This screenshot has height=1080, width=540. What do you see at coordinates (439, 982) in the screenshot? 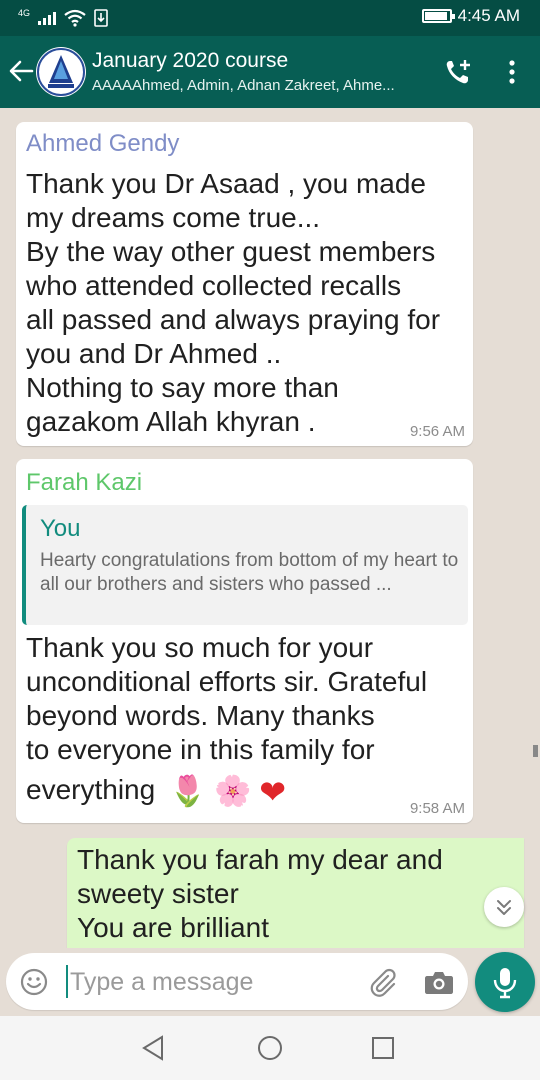
I see `camera-icon` at bounding box center [439, 982].